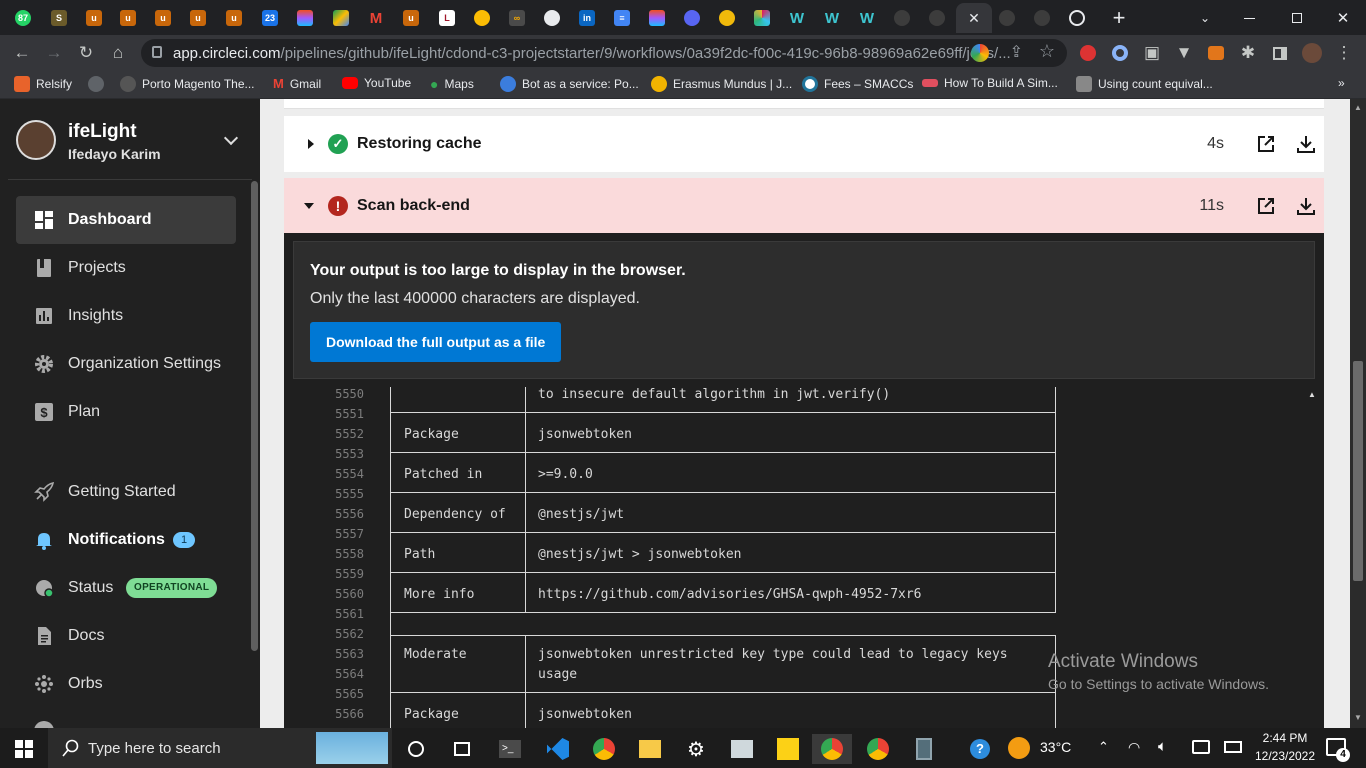  What do you see at coordinates (43, 84) in the screenshot?
I see `bookmark-item: Relsify` at bounding box center [43, 84].